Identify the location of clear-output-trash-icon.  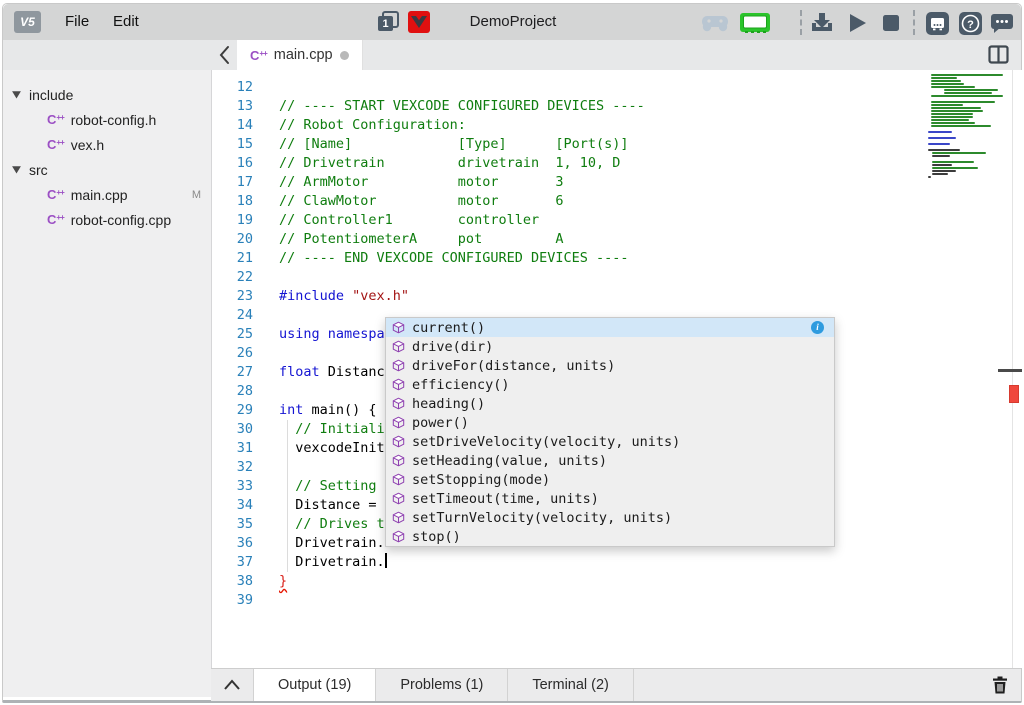
(1000, 685).